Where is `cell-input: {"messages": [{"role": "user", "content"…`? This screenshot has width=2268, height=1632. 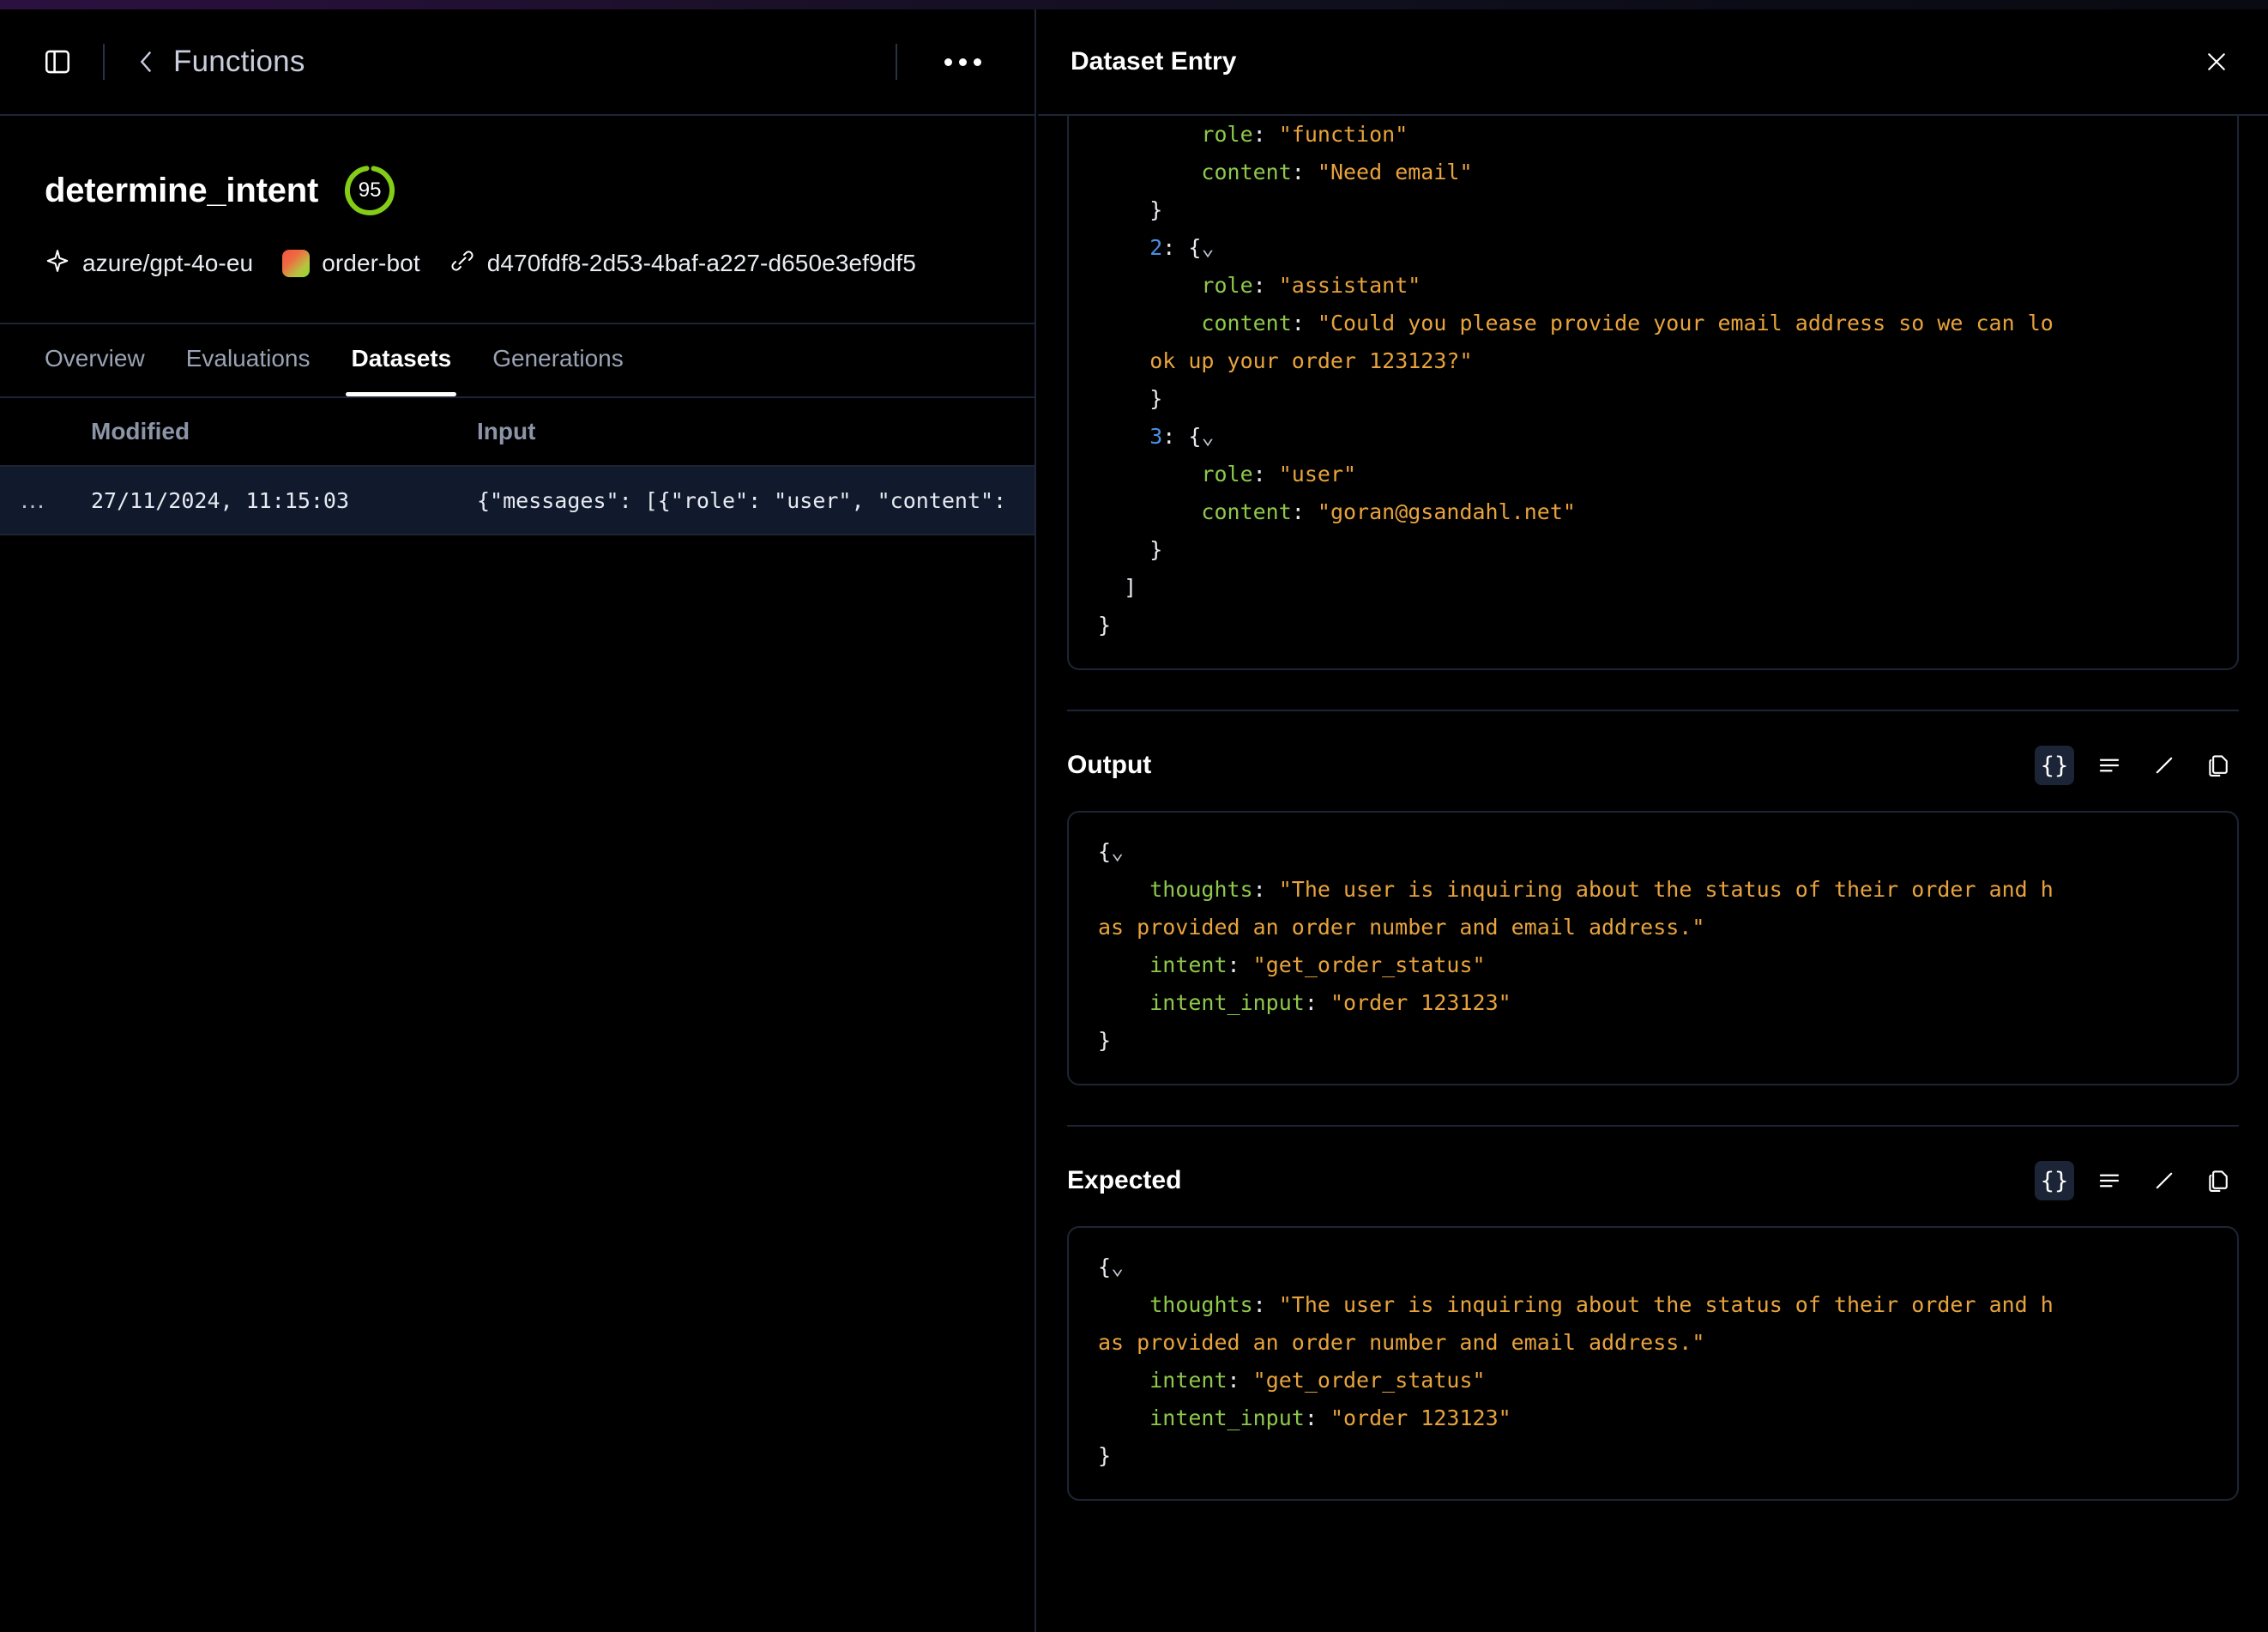 cell-input: {"messages": [{"role": "user", "content"… is located at coordinates (742, 500).